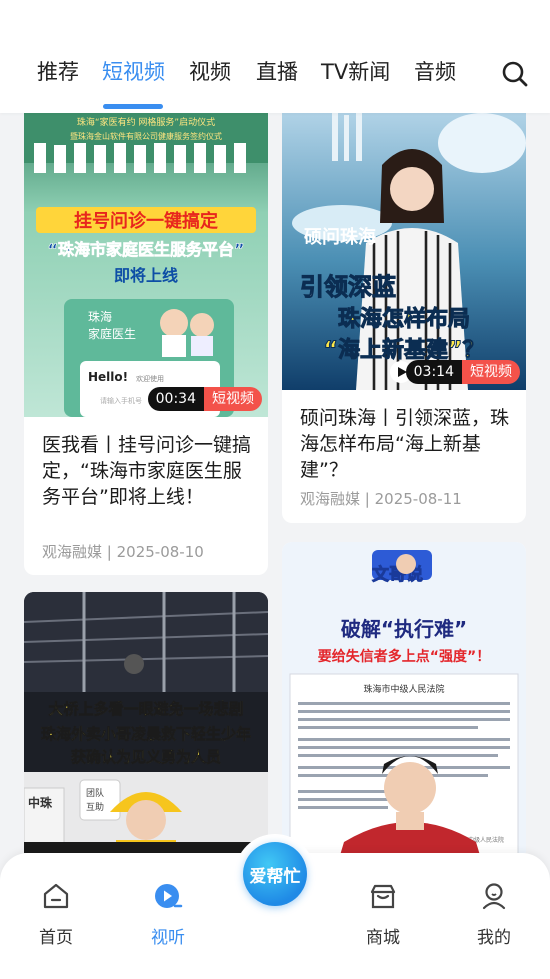 The width and height of the screenshot is (550, 979). Describe the element at coordinates (112, 333) in the screenshot. I see `thumb-text-doctor: 家庭医生` at that location.